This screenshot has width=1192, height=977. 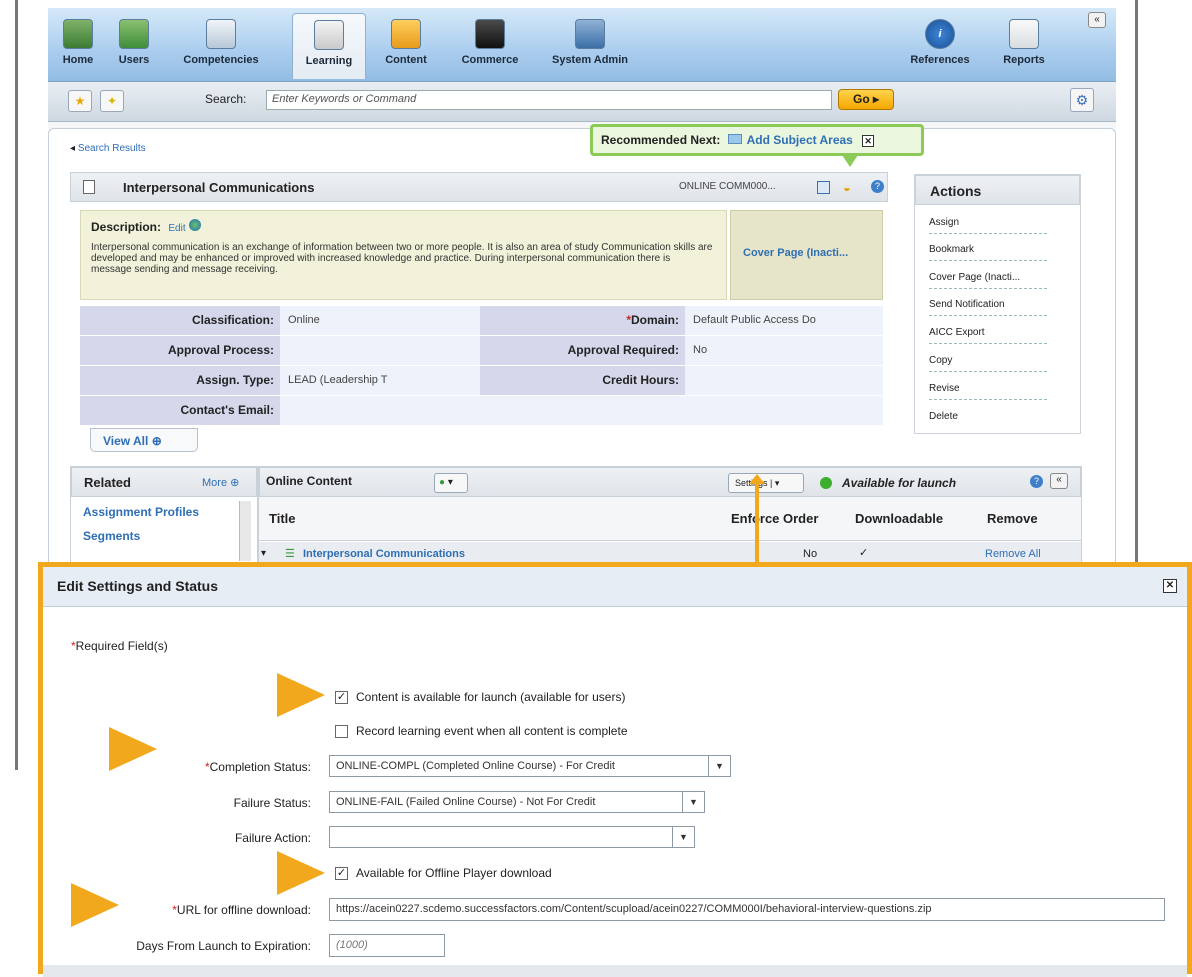 What do you see at coordinates (988, 225) in the screenshot?
I see `action-assign: Assign` at bounding box center [988, 225].